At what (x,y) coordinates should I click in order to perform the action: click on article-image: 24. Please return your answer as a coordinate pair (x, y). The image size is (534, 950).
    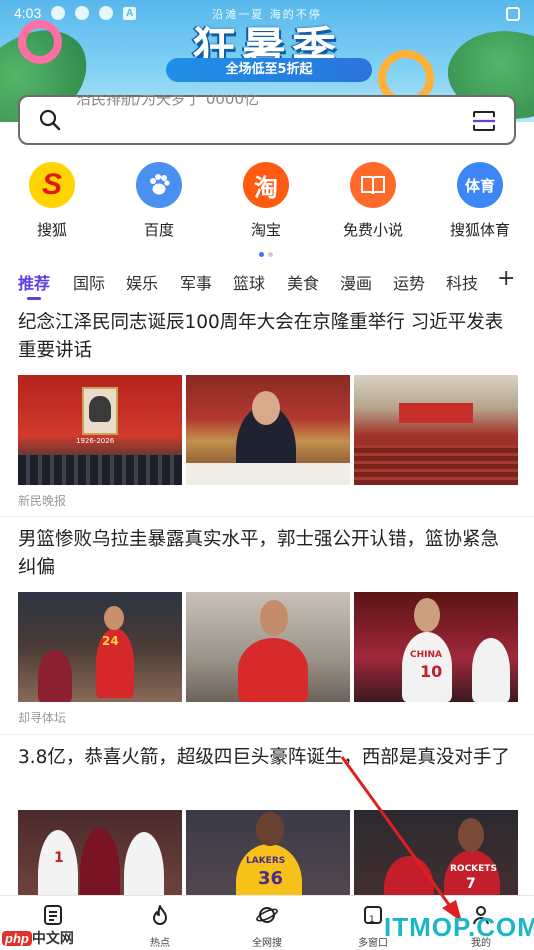
    Looking at the image, I should click on (100, 647).